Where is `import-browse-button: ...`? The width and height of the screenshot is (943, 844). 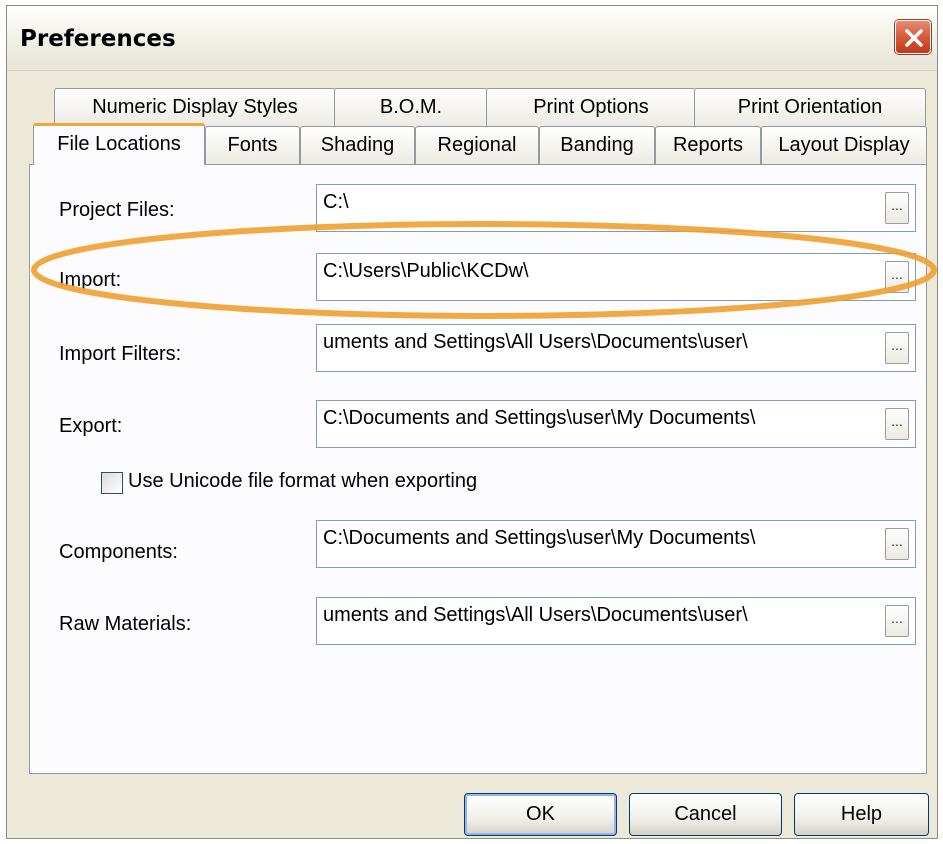 import-browse-button: ... is located at coordinates (897, 277).